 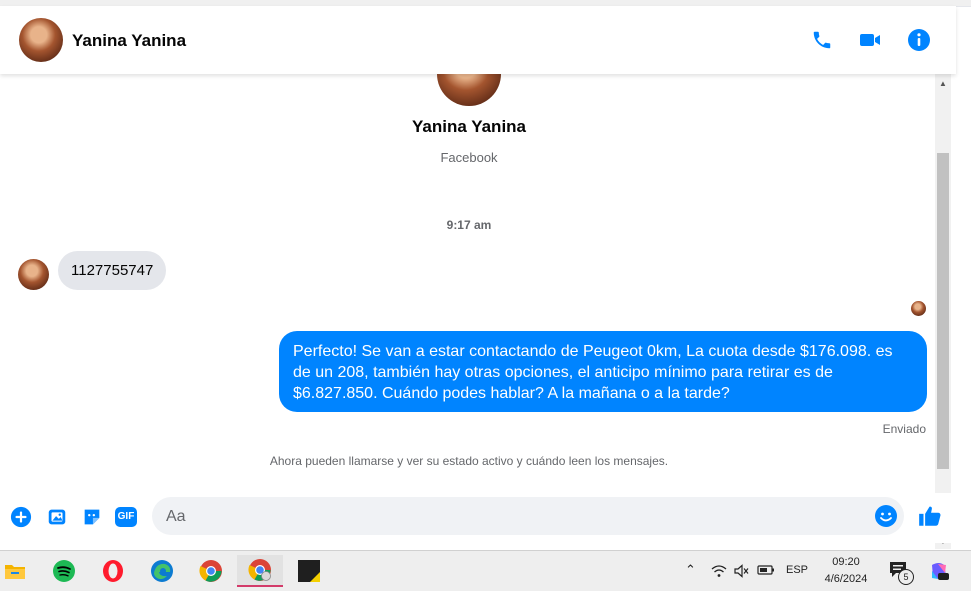 I want to click on info-icon, so click(x=919, y=40).